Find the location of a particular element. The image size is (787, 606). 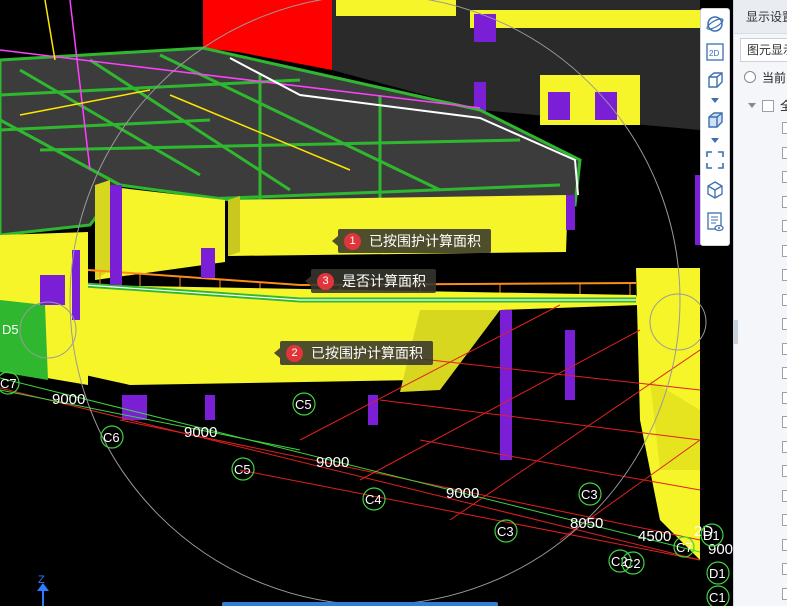

view-toolbar: 2D is located at coordinates (715, 127).